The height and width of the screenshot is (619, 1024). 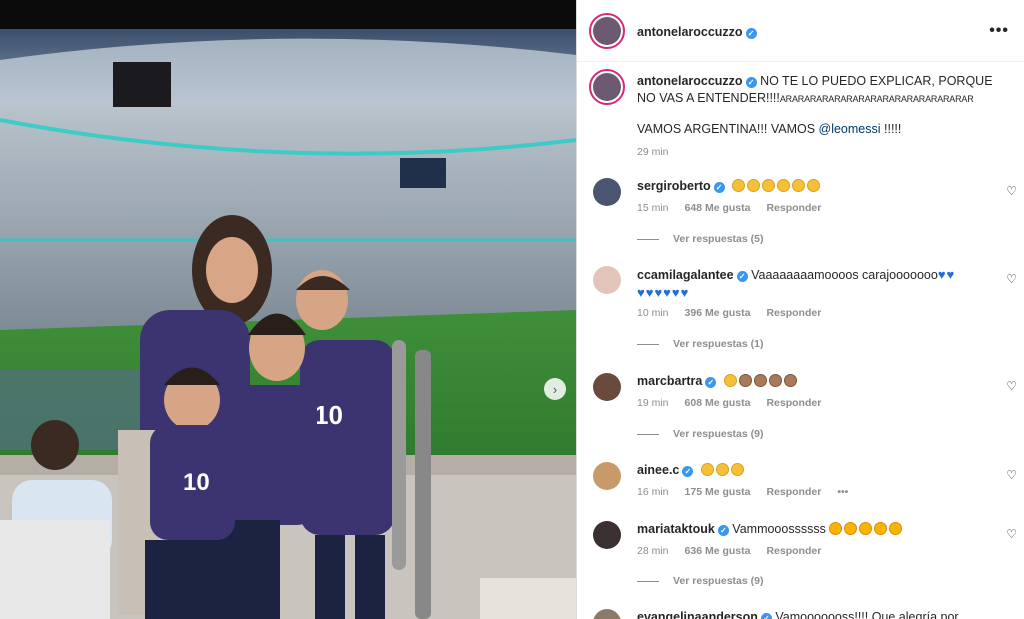 What do you see at coordinates (728, 129) in the screenshot?
I see `caption-line2: VAMOS ARGENTINA!!! VAMOS` at bounding box center [728, 129].